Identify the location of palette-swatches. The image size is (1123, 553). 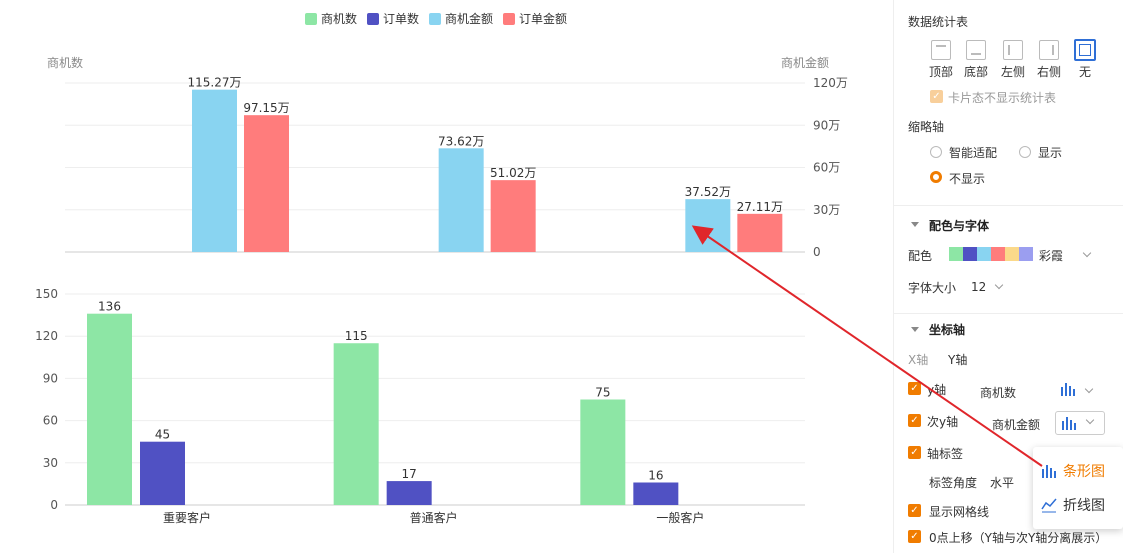
(991, 254).